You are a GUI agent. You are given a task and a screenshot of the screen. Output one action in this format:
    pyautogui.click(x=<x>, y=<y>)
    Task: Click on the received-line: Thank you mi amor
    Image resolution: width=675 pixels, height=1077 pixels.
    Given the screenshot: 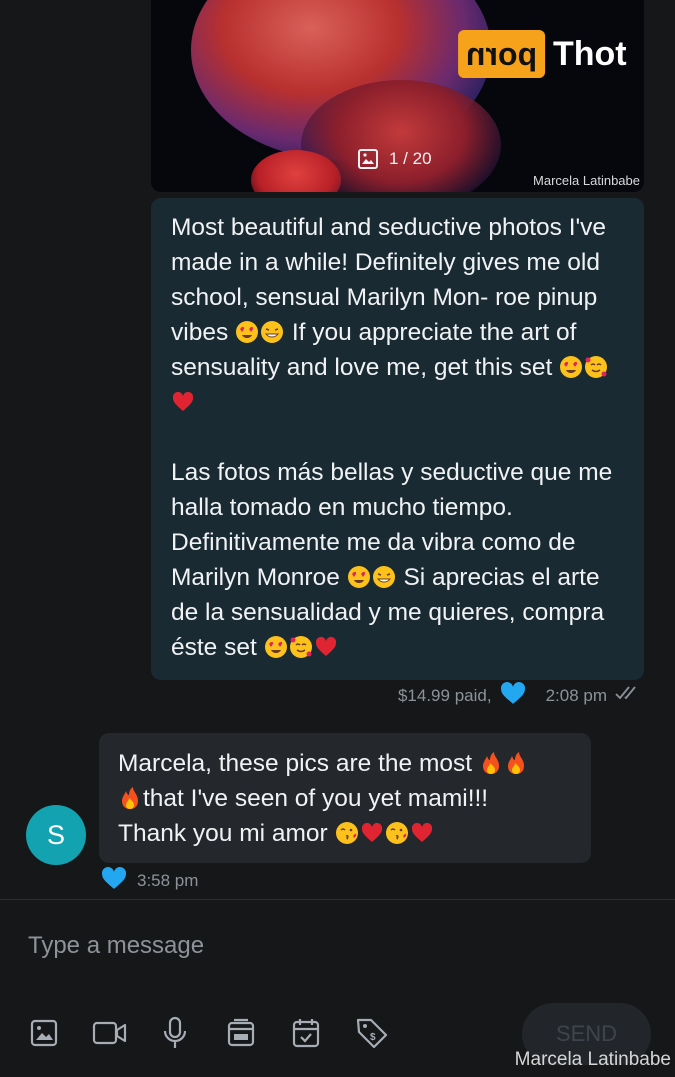 What is the action you would take?
    pyautogui.click(x=345, y=833)
    